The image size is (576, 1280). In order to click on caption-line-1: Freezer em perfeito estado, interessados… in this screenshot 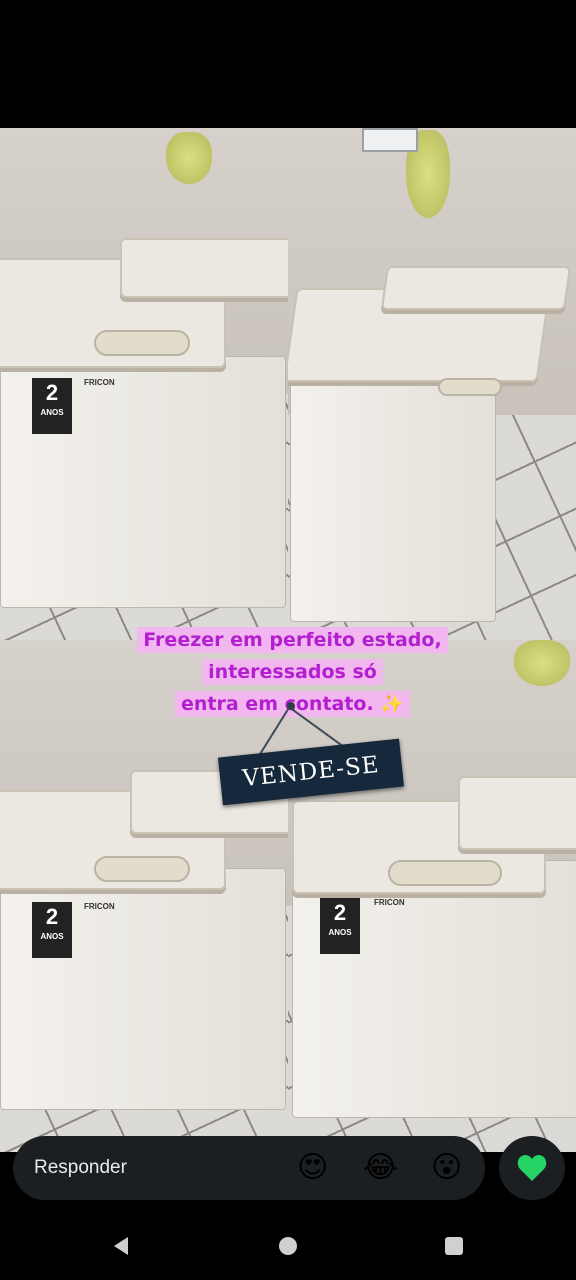, I will do `click(292, 656)`.